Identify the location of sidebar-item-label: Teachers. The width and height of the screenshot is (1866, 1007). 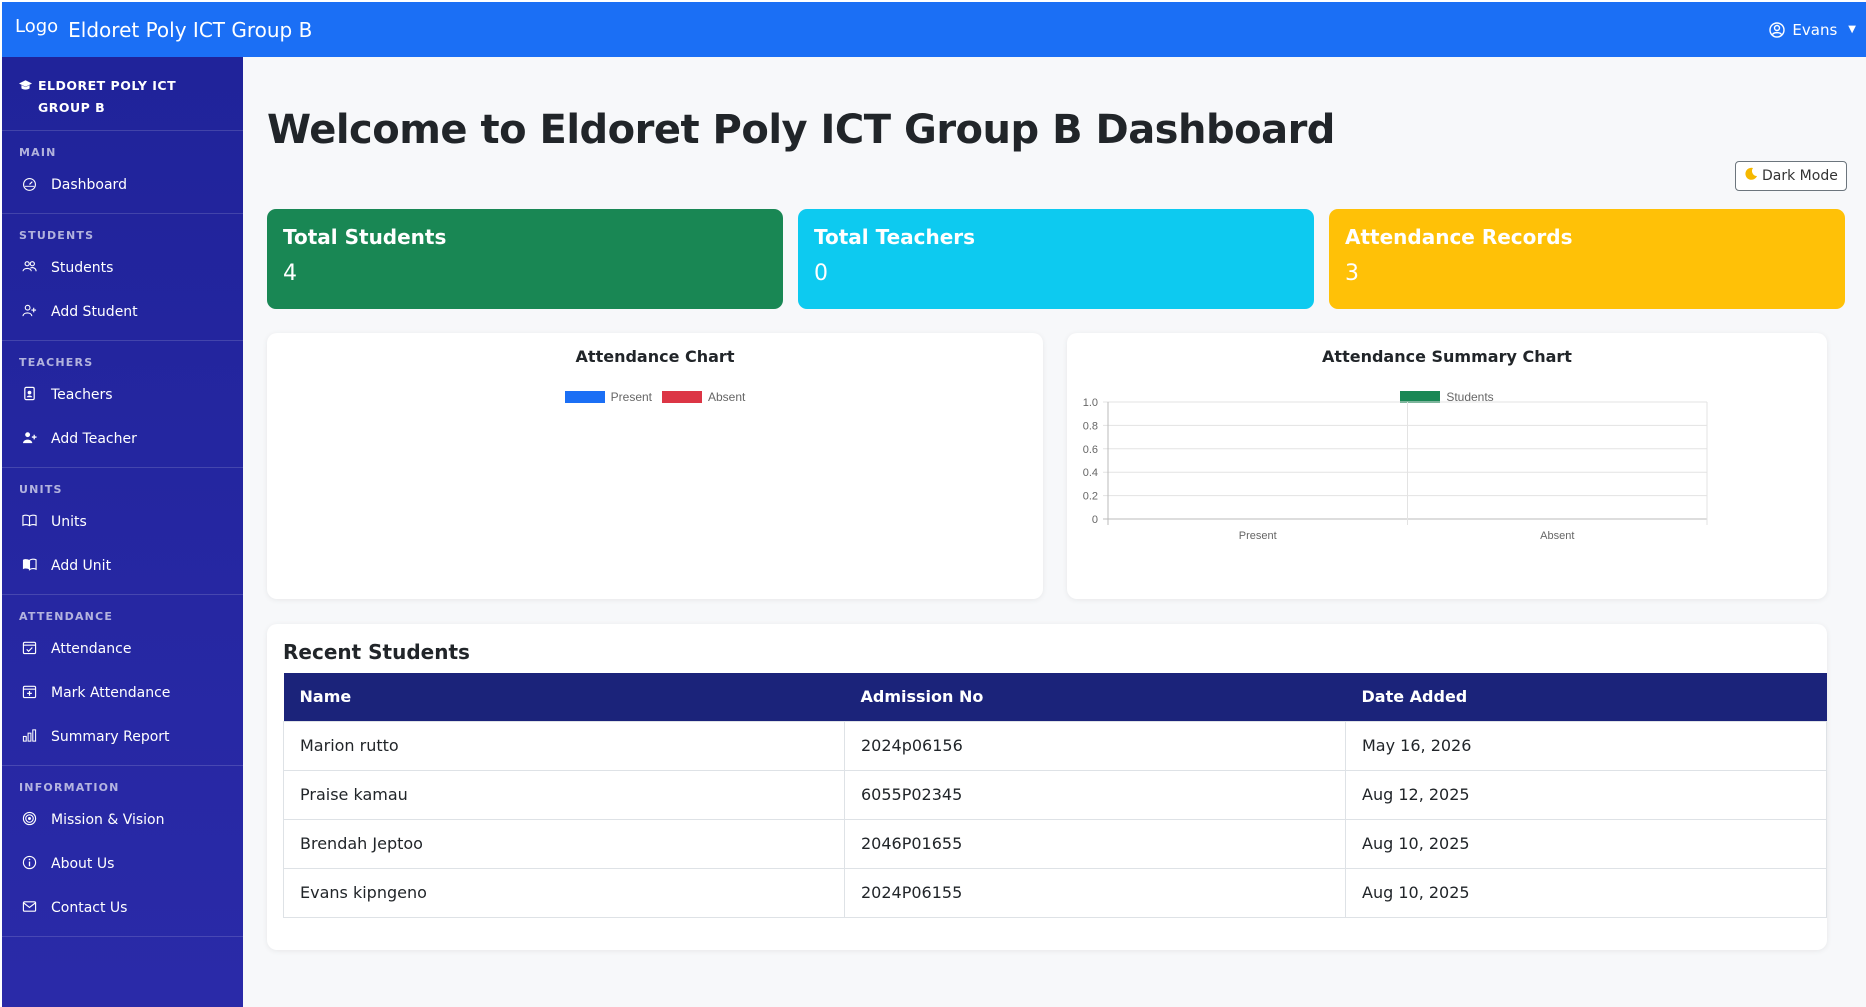
(82, 395).